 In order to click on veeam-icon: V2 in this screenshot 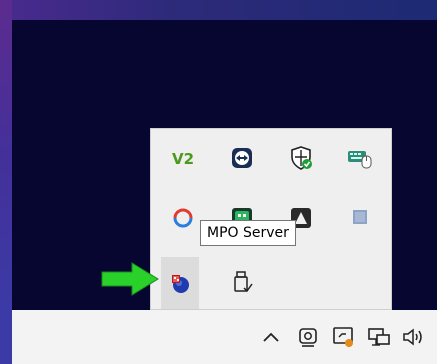, I will do `click(183, 158)`.